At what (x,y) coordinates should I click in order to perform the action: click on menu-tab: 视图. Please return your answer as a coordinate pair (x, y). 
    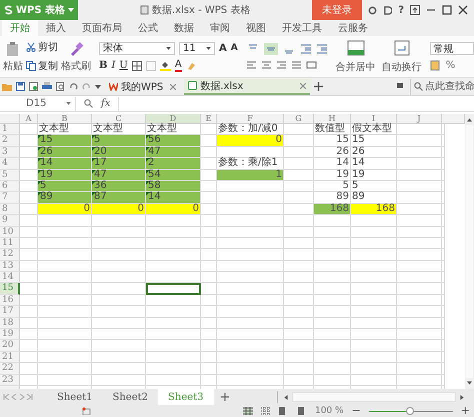
    Looking at the image, I should click on (256, 28).